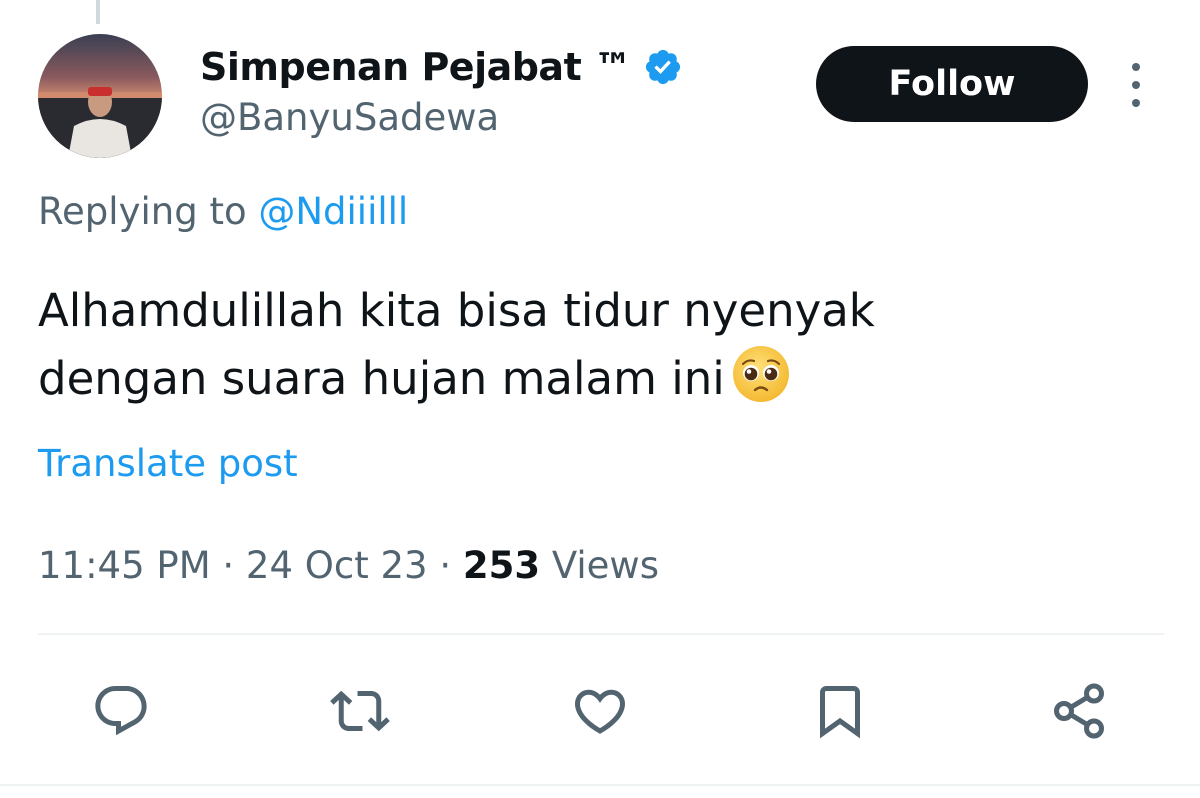  What do you see at coordinates (168, 463) in the screenshot?
I see `translate-post-link: Translate post` at bounding box center [168, 463].